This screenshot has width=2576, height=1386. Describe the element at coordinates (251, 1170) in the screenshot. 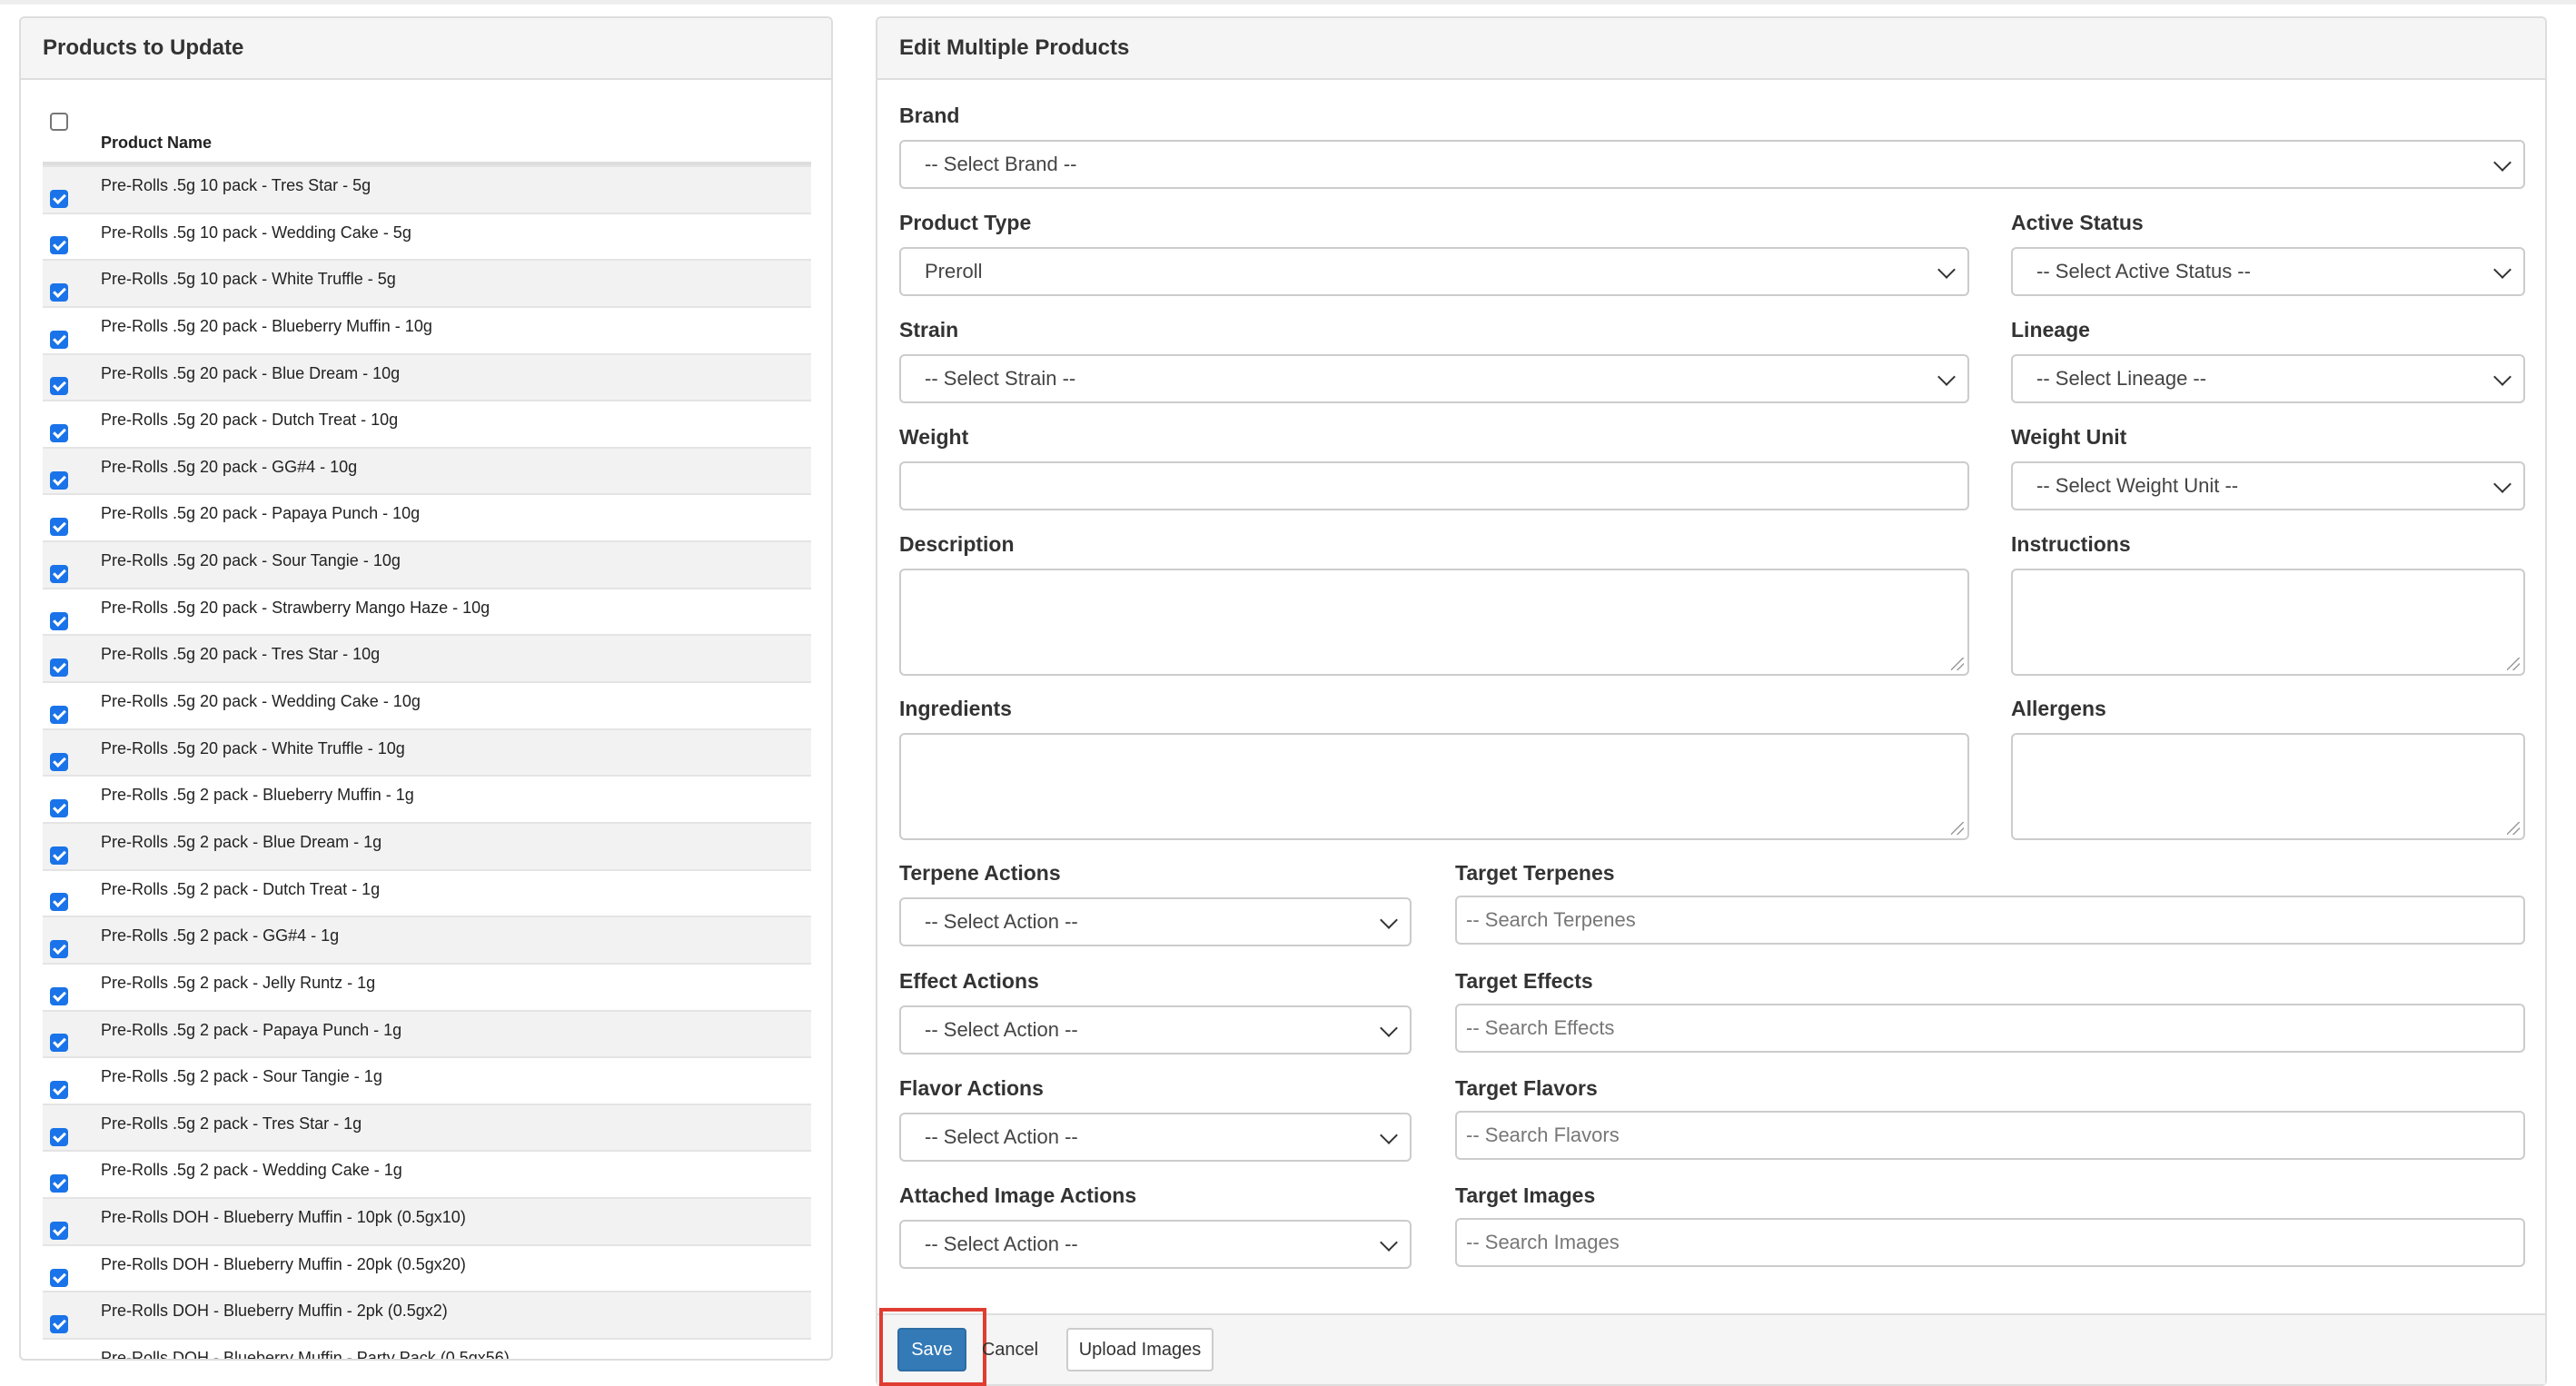

I see `product-name: Pre-Rolls .5g 2 pack - Wedding Cake - 1g` at that location.